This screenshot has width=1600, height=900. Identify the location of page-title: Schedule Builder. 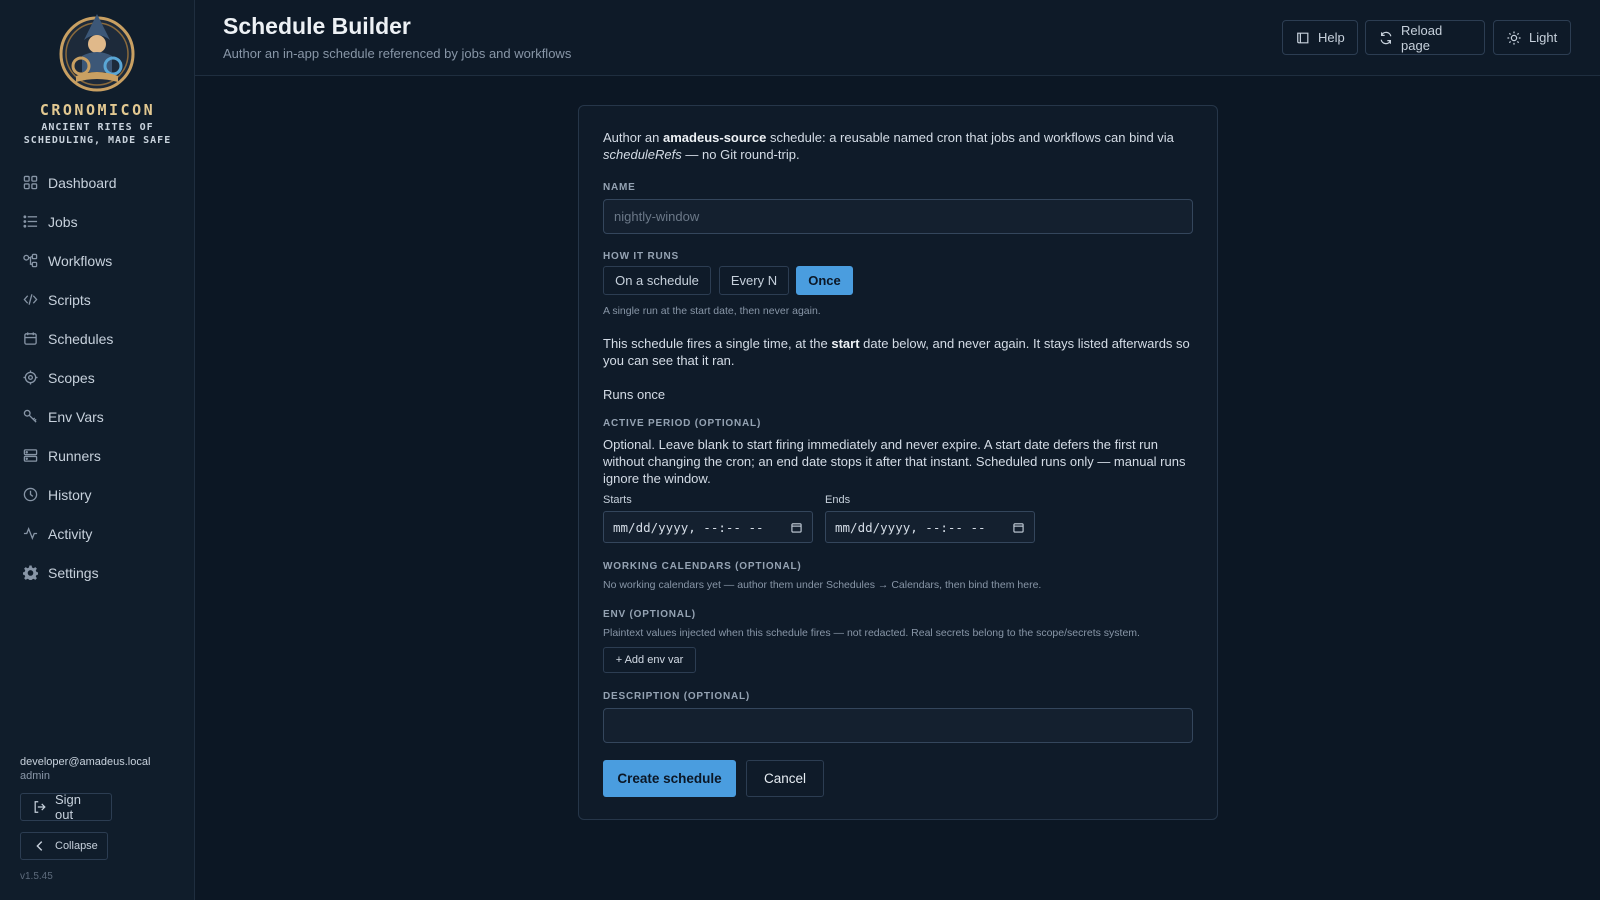
(317, 26).